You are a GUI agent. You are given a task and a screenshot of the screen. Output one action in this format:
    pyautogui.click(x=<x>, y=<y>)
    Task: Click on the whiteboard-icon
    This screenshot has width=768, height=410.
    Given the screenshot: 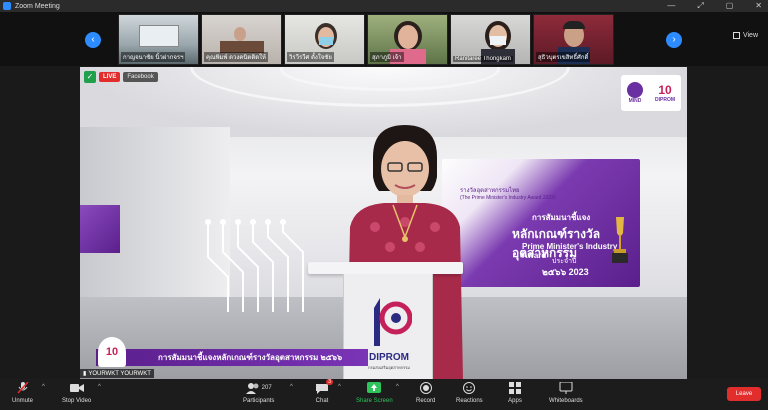 What is the action you would take?
    pyautogui.click(x=566, y=388)
    